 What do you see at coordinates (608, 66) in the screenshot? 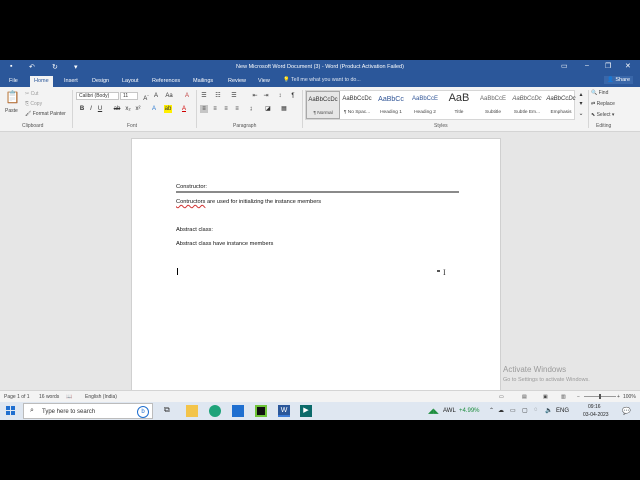
I see `maximize-icon: ❐` at bounding box center [608, 66].